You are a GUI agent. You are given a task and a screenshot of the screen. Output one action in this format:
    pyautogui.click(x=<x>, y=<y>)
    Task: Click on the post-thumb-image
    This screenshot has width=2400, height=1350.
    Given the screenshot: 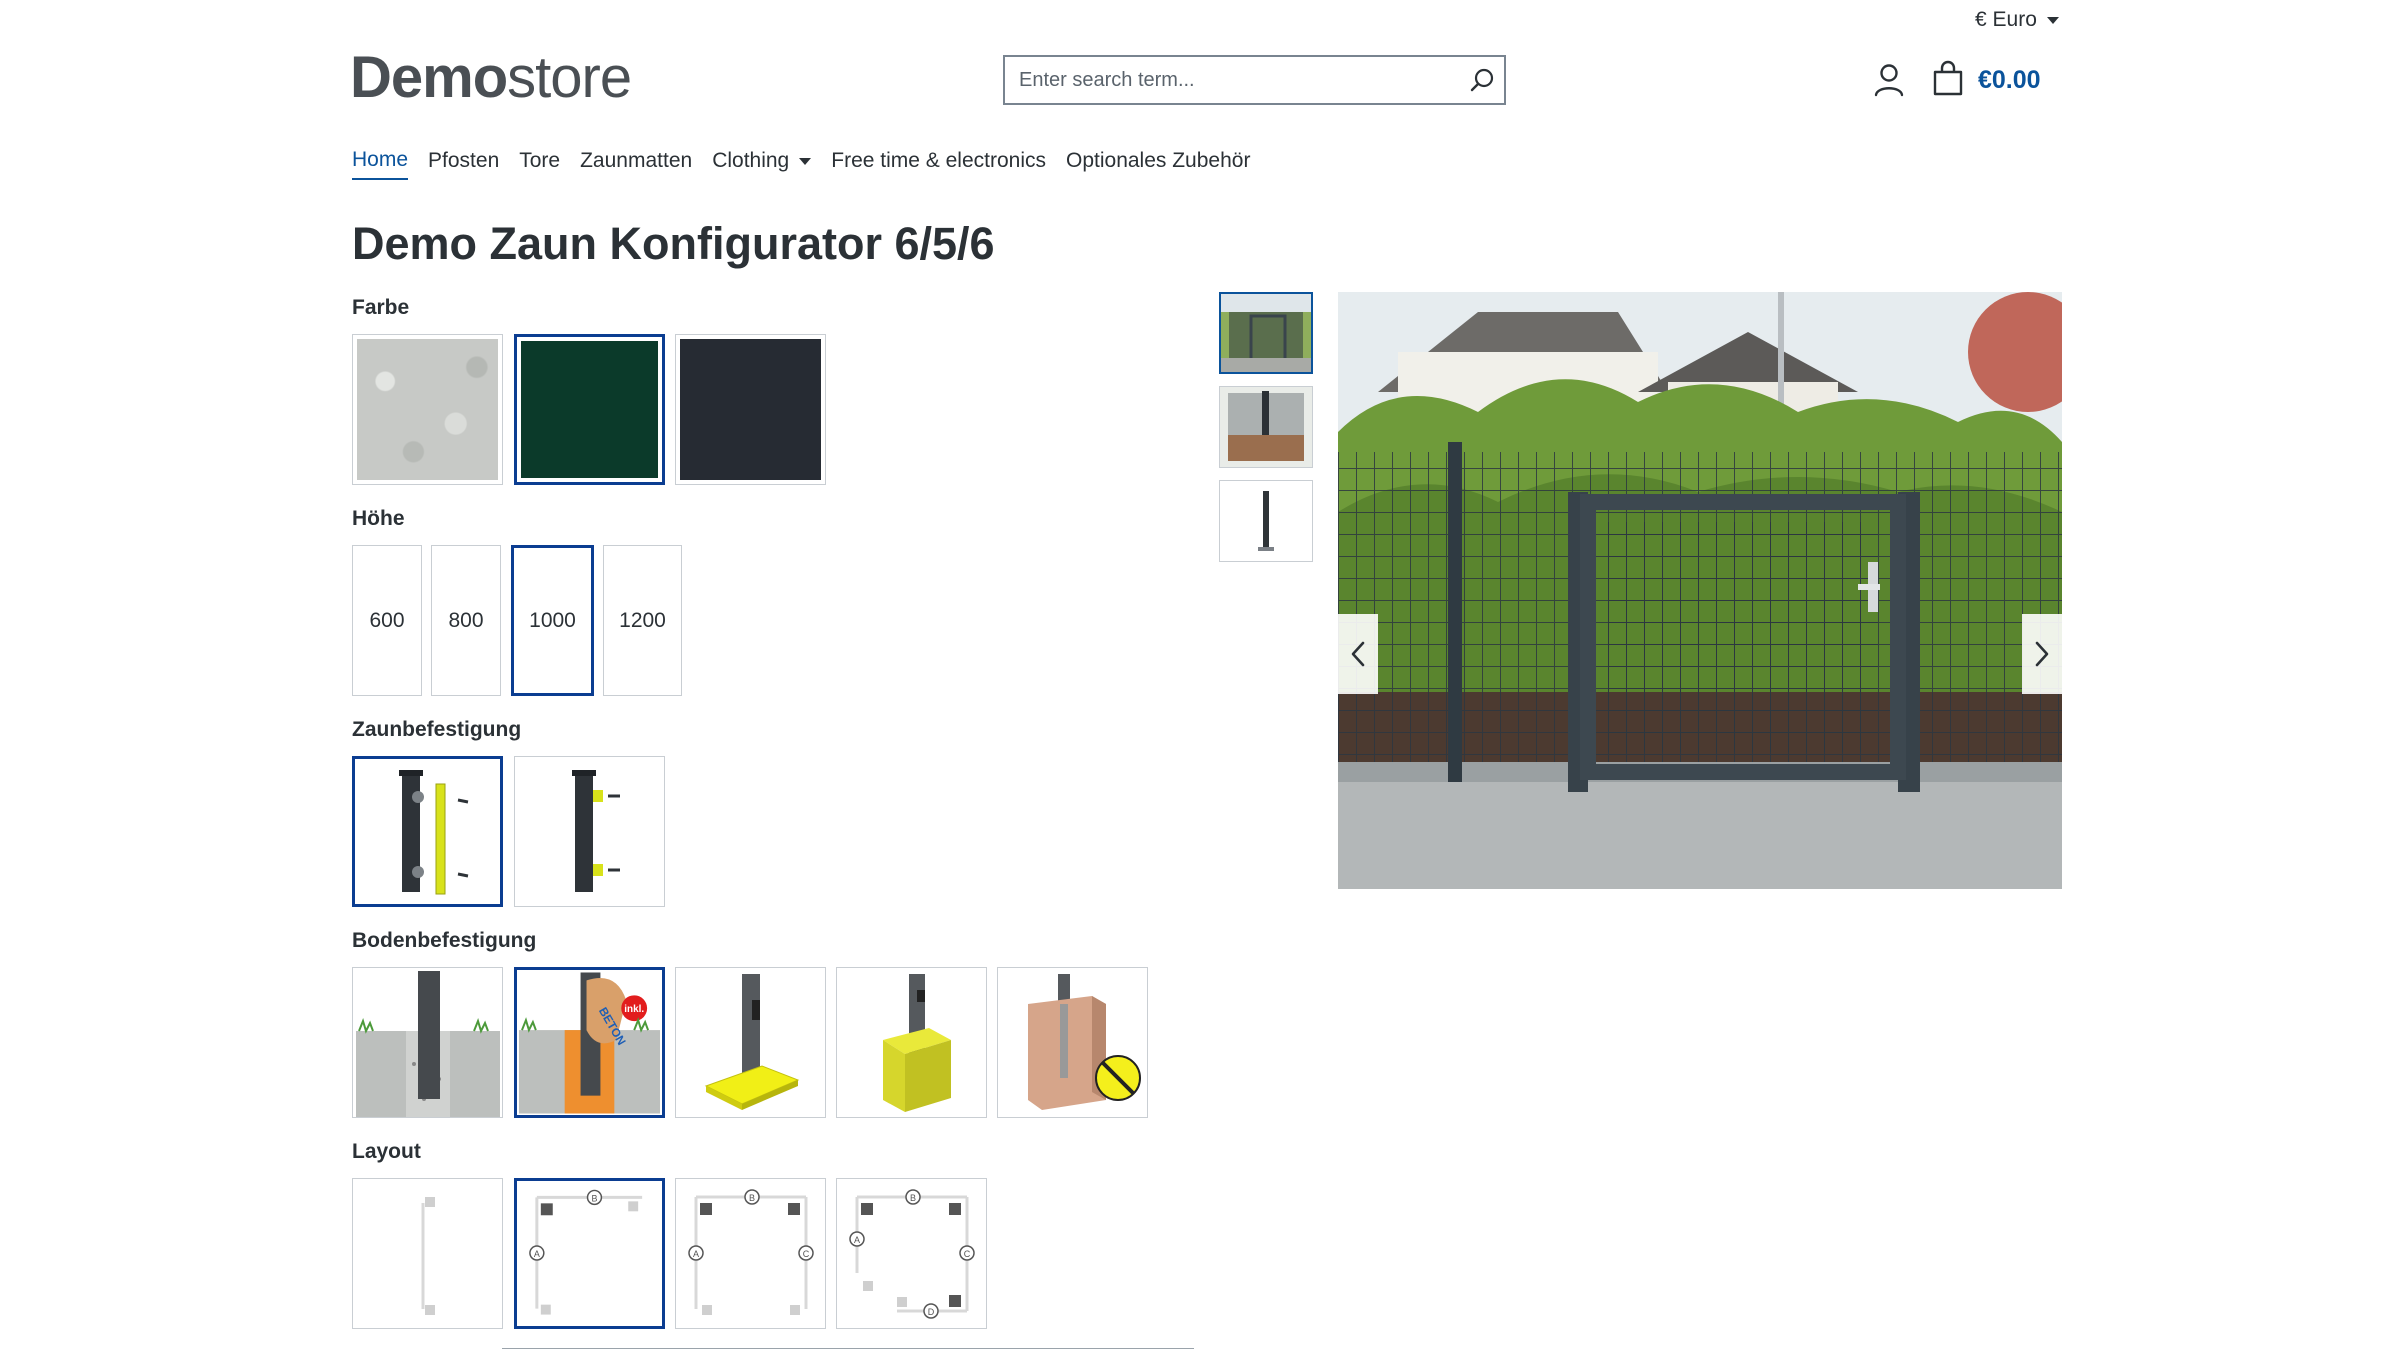 What is the action you would take?
    pyautogui.click(x=1266, y=521)
    